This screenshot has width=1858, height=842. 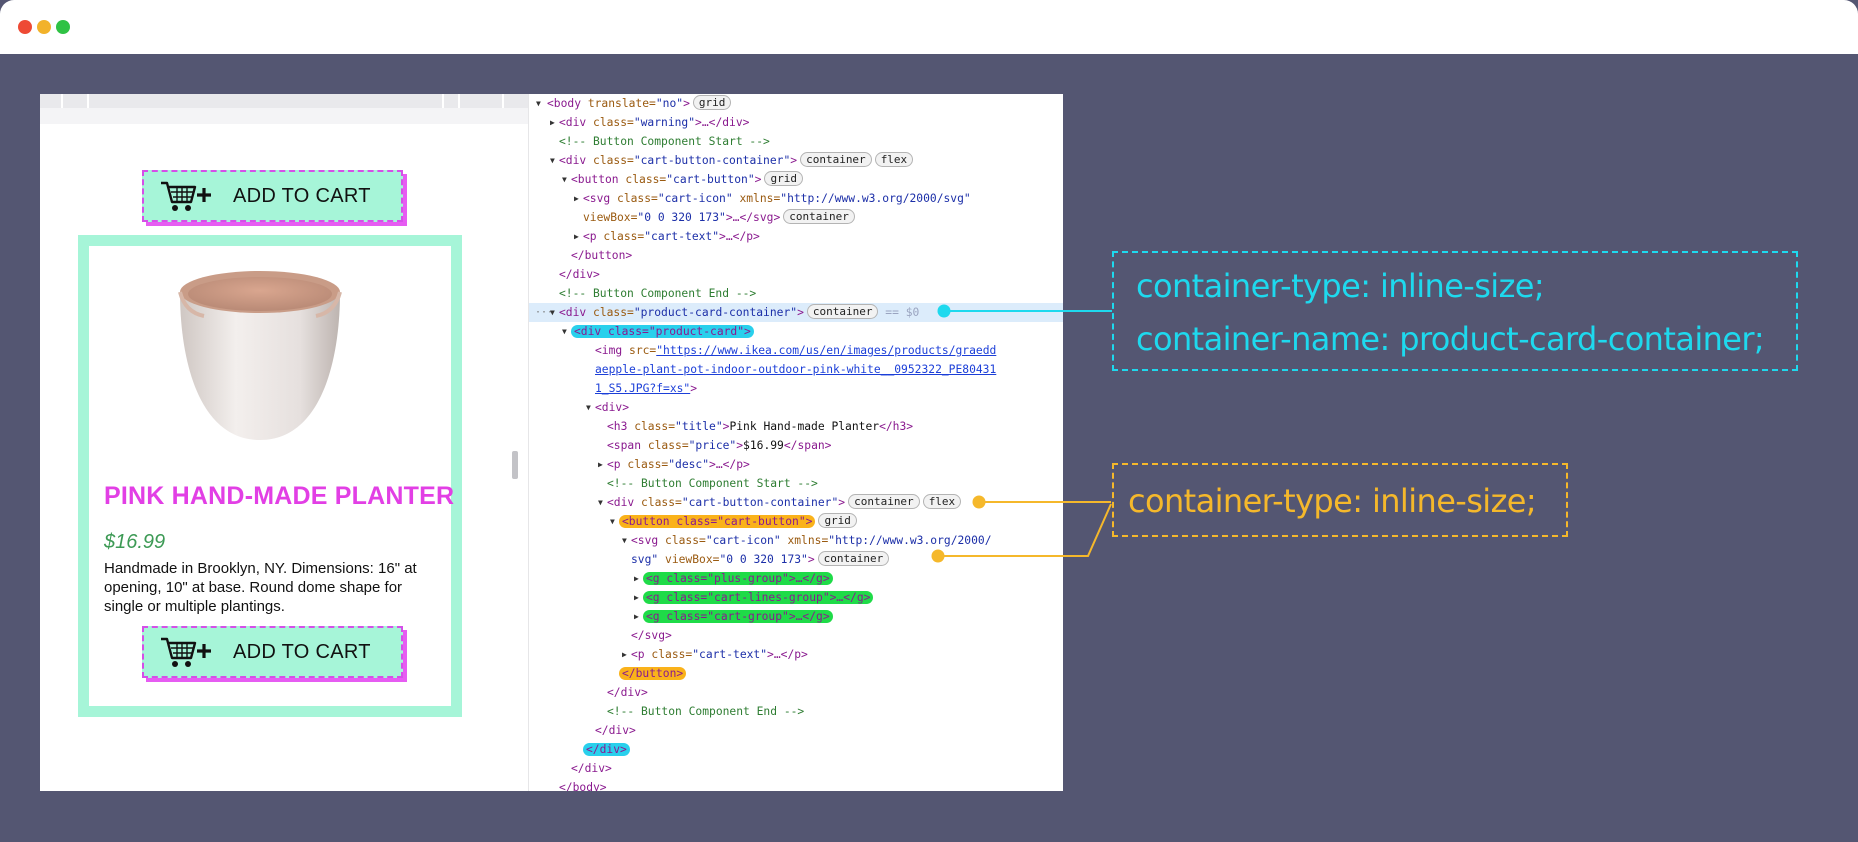 What do you see at coordinates (875, 198) in the screenshot?
I see `attr-value: "http://www.w3.org/2000/svg"` at bounding box center [875, 198].